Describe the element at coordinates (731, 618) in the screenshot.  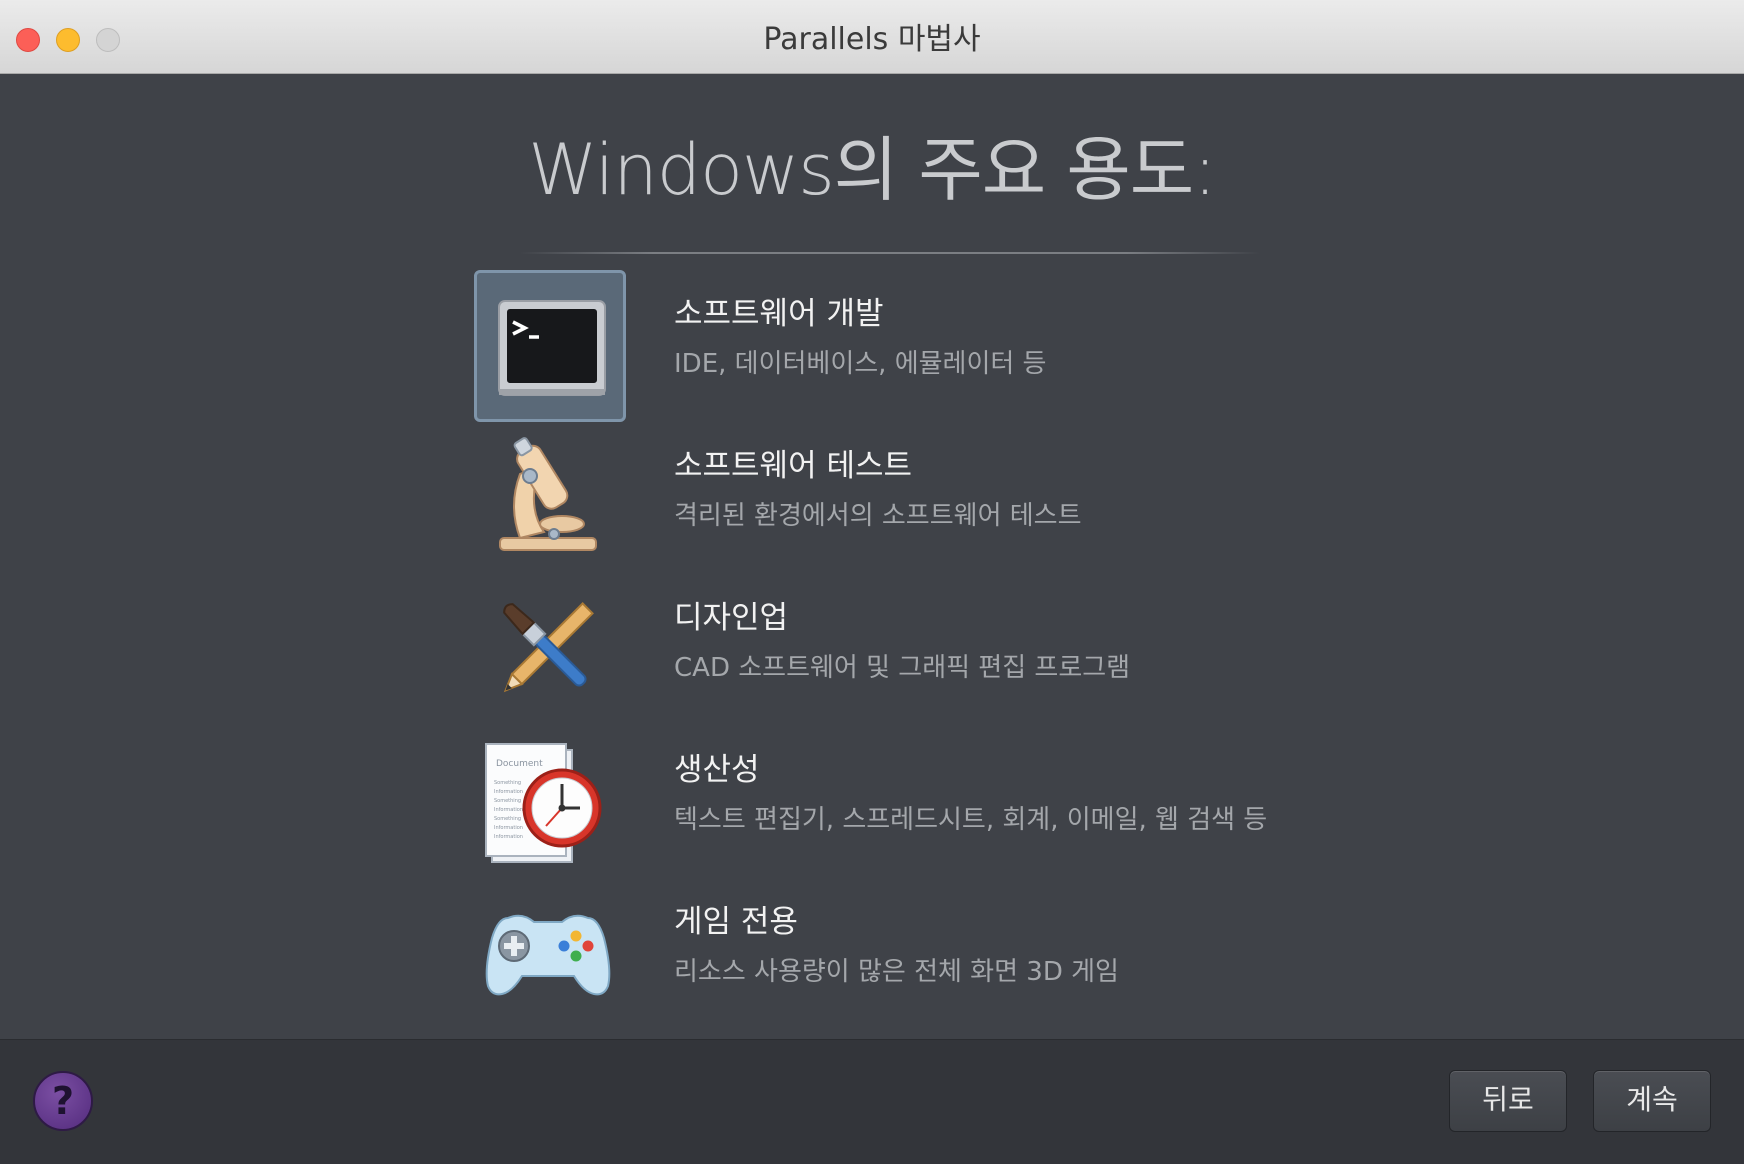
I see `option-title: 디자인업` at that location.